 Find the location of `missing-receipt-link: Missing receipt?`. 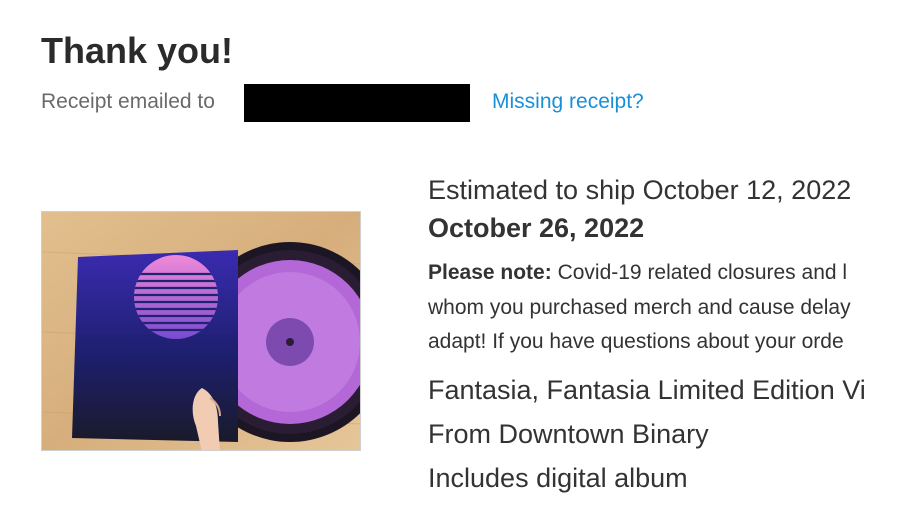

missing-receipt-link: Missing receipt? is located at coordinates (568, 102).